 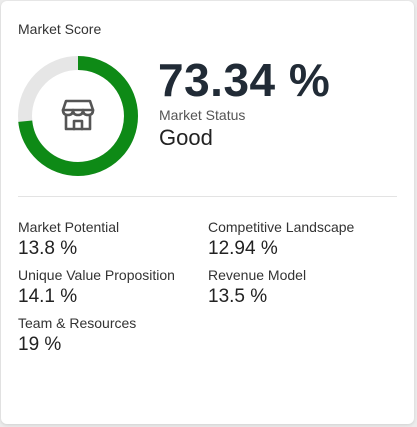 I want to click on metric-value: 14.1 %, so click(x=48, y=296).